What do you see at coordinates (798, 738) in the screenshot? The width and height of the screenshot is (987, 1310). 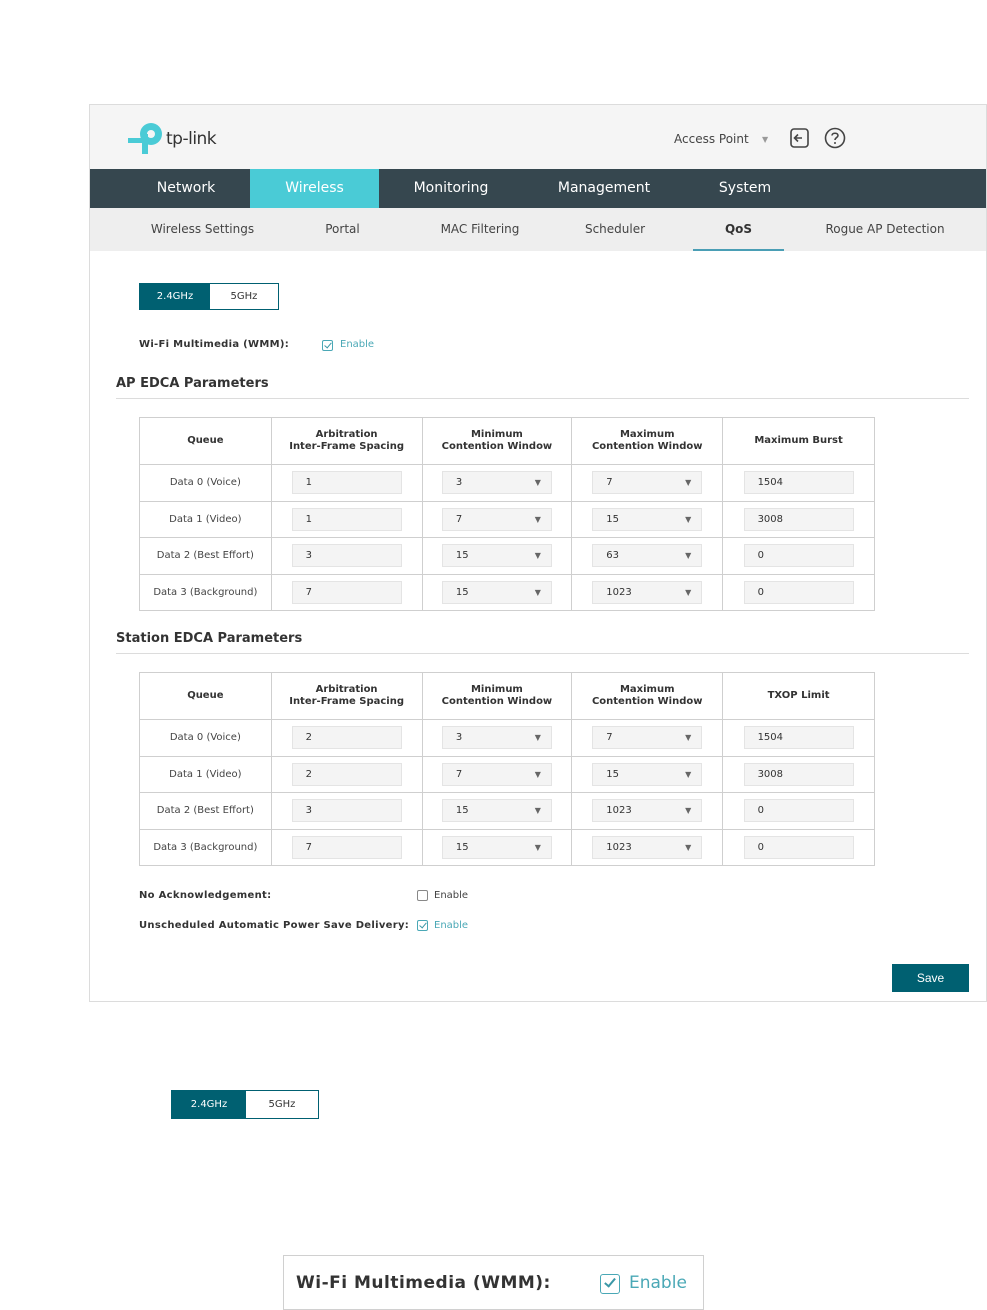 I see `txop-limit-input: 1504` at bounding box center [798, 738].